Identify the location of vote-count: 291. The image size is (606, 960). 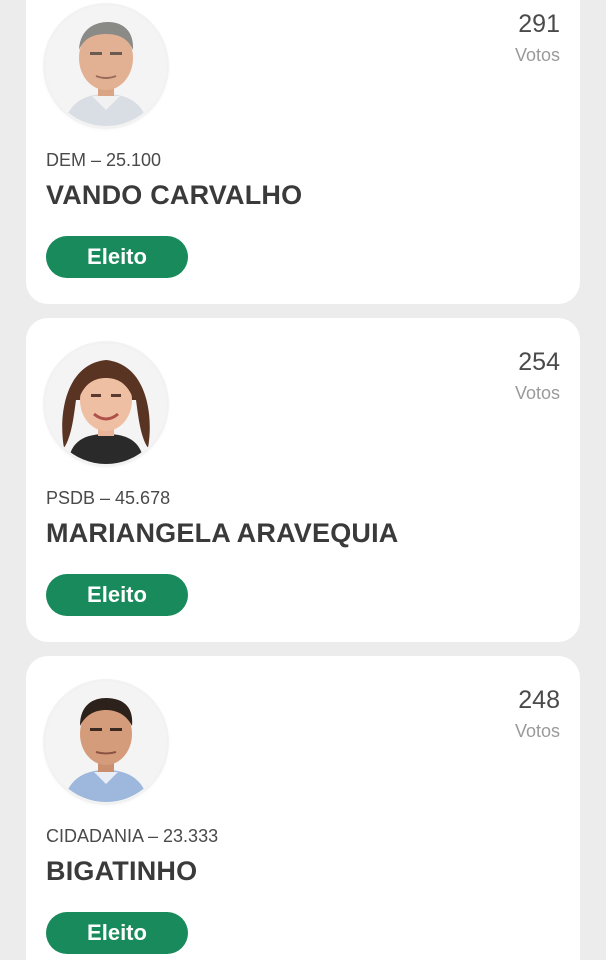
(539, 24).